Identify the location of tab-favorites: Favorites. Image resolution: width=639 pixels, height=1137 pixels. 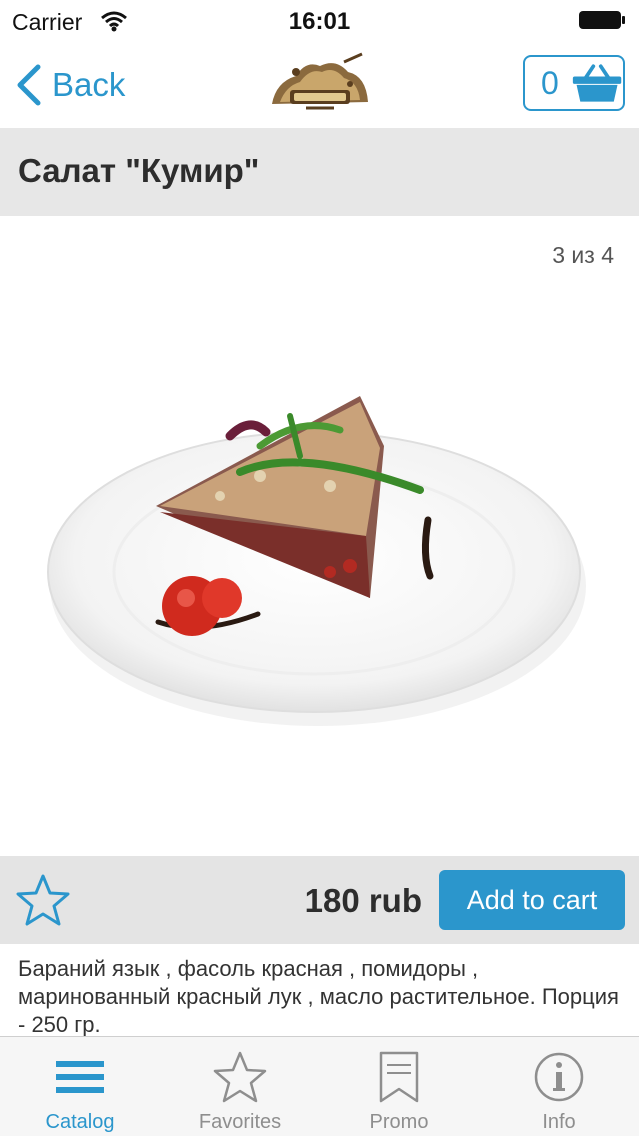
(240, 1087).